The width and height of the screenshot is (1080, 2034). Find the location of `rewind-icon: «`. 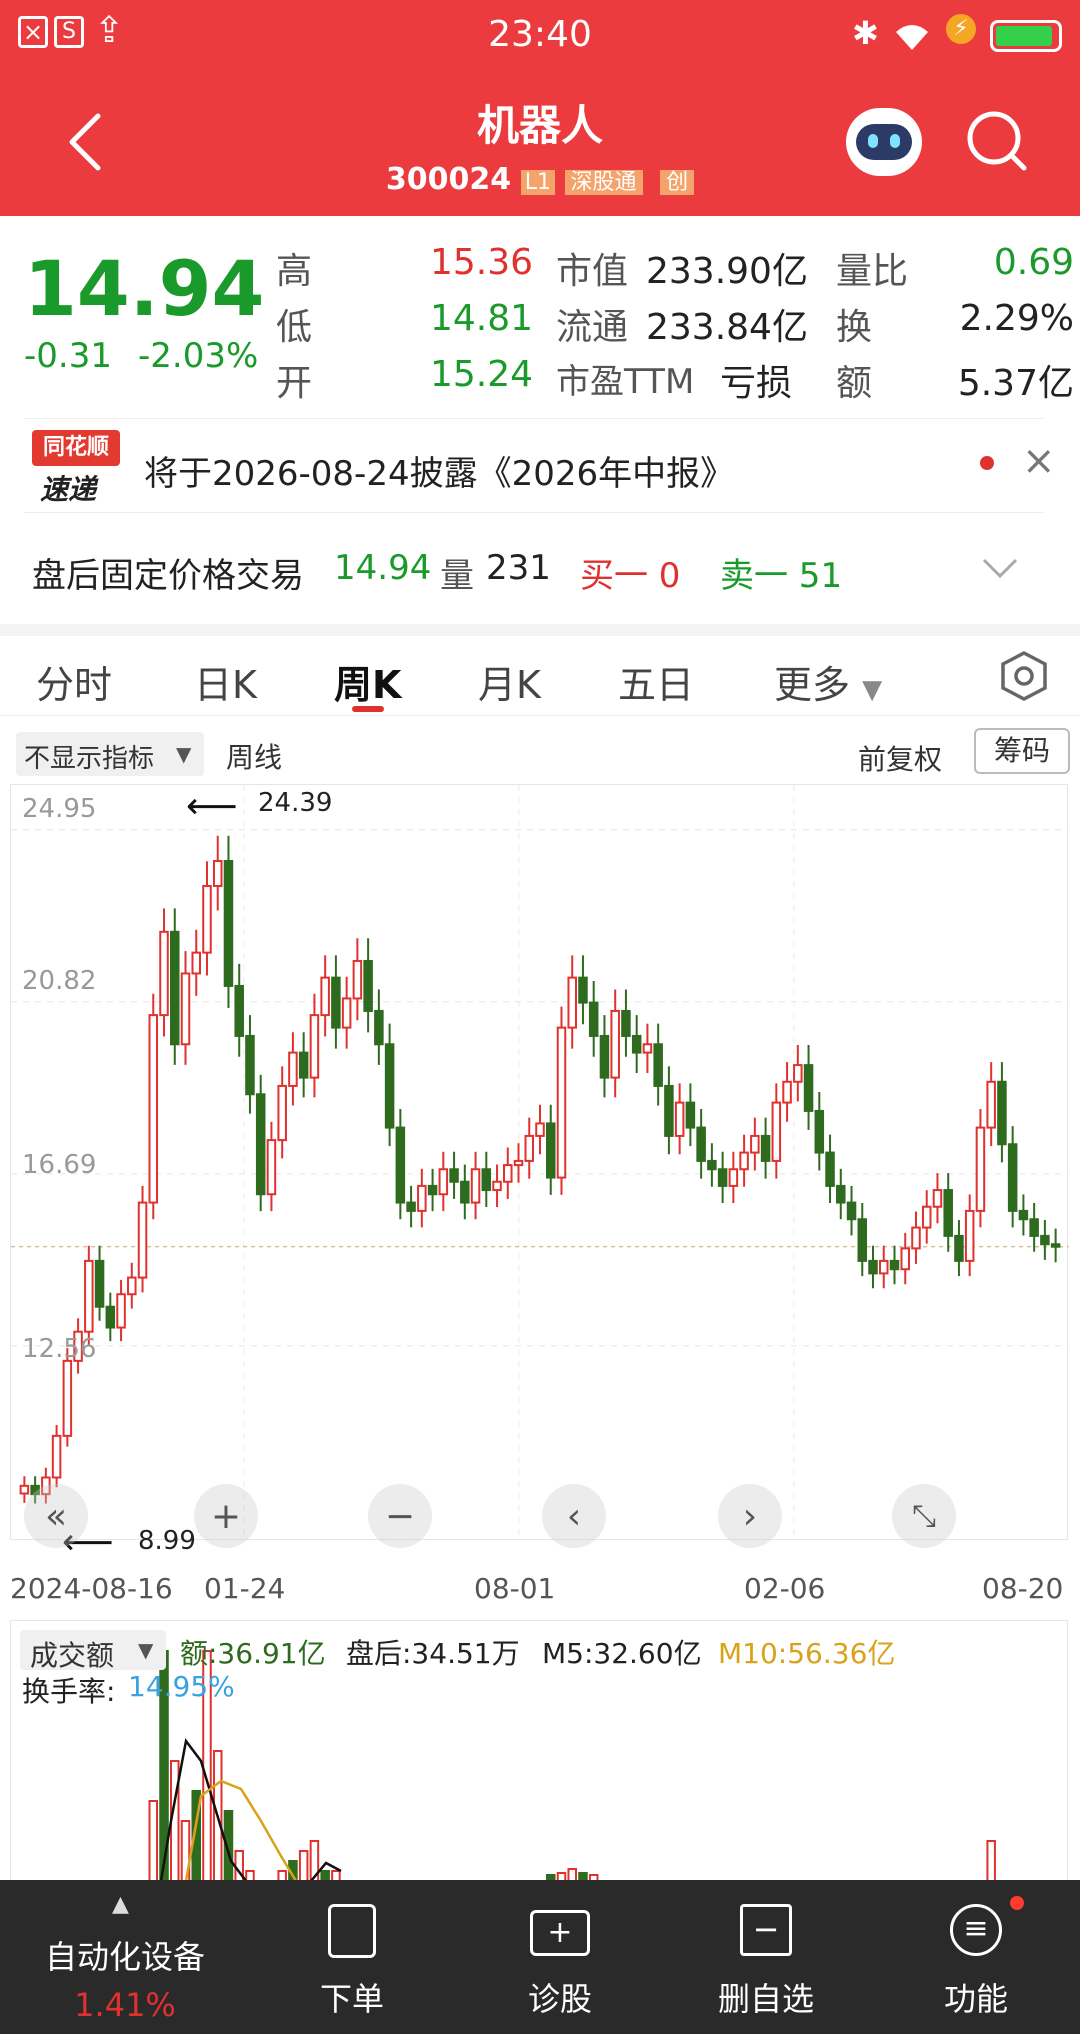

rewind-icon: « is located at coordinates (56, 1516).